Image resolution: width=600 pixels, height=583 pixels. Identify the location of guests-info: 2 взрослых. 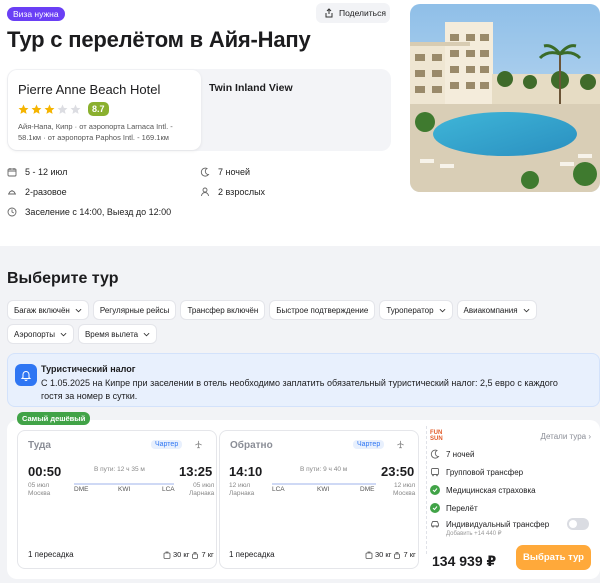
(232, 192).